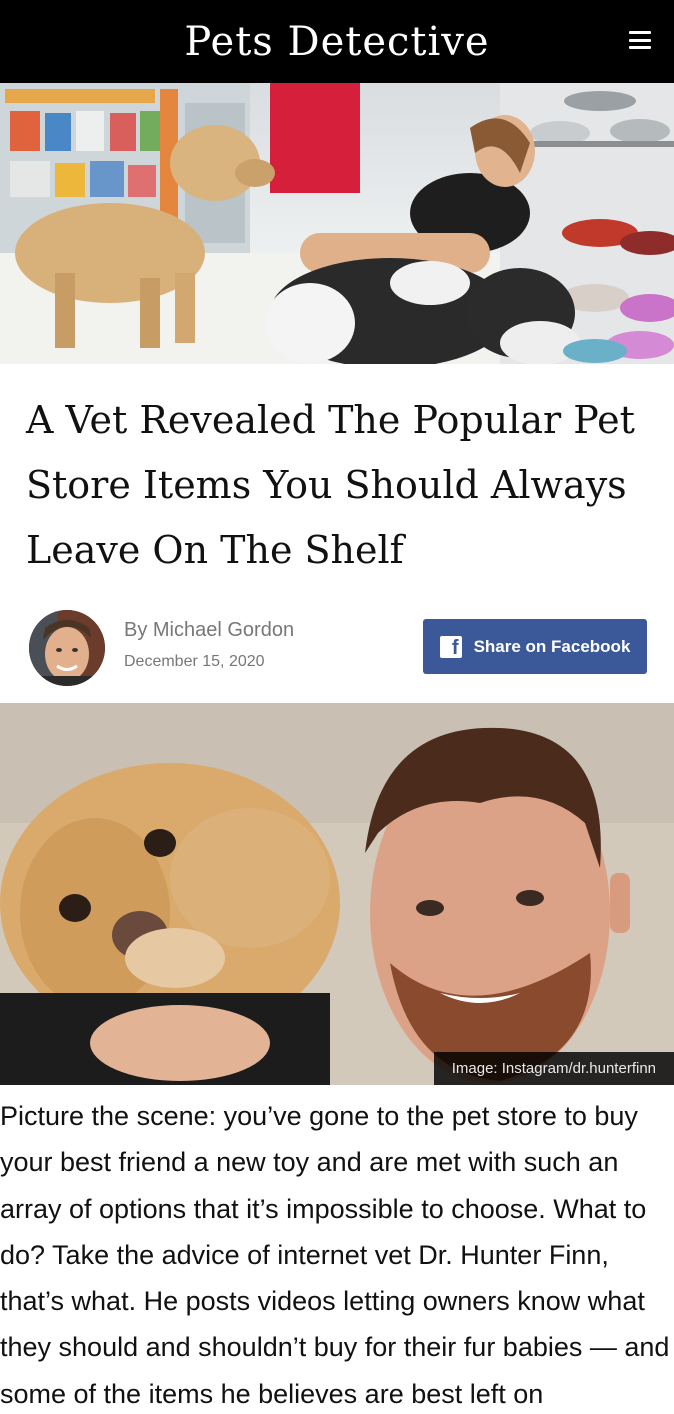  I want to click on facebook-icon: f, so click(450, 646).